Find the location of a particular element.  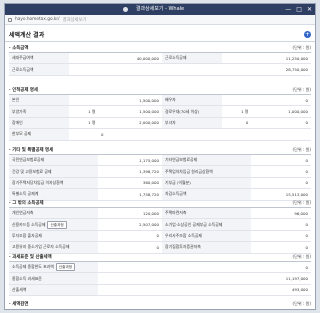

title-bar: 결과상세보기 - Whale — □ ✕ is located at coordinates (160, 9).